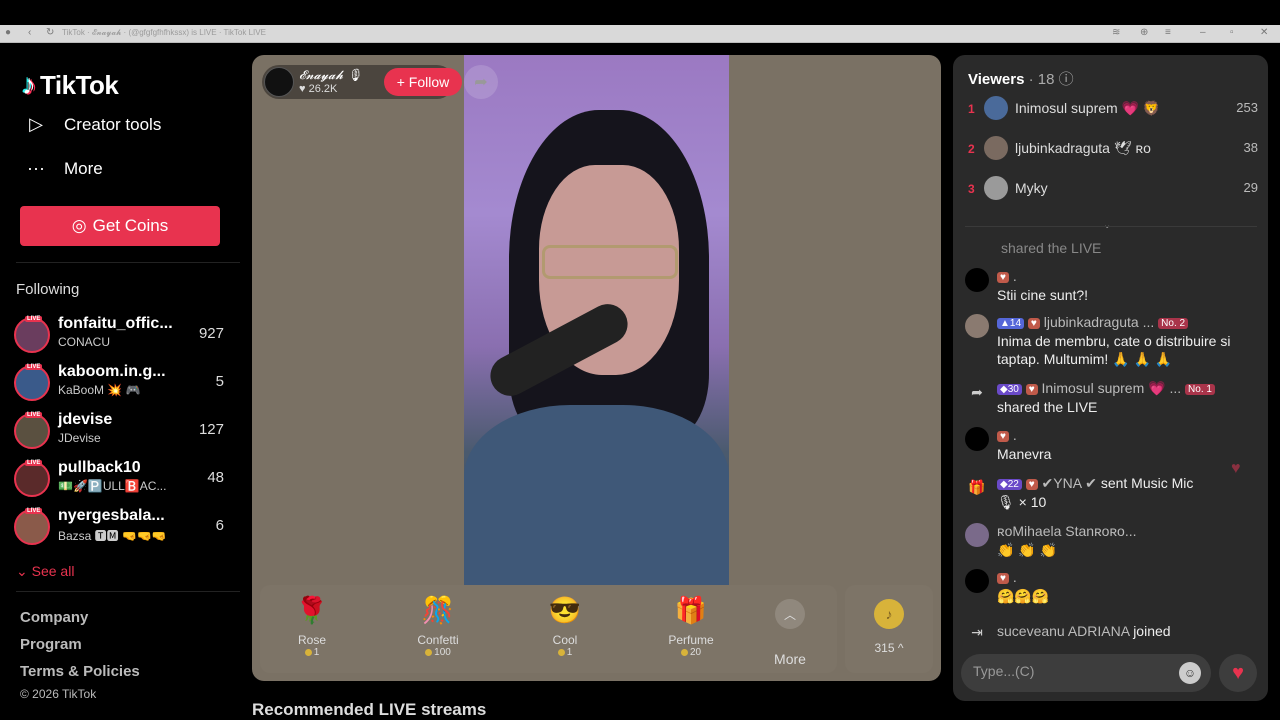 The height and width of the screenshot is (720, 1280). Describe the element at coordinates (70, 85) in the screenshot. I see `tiktok-logo: ♪ TikTok` at that location.